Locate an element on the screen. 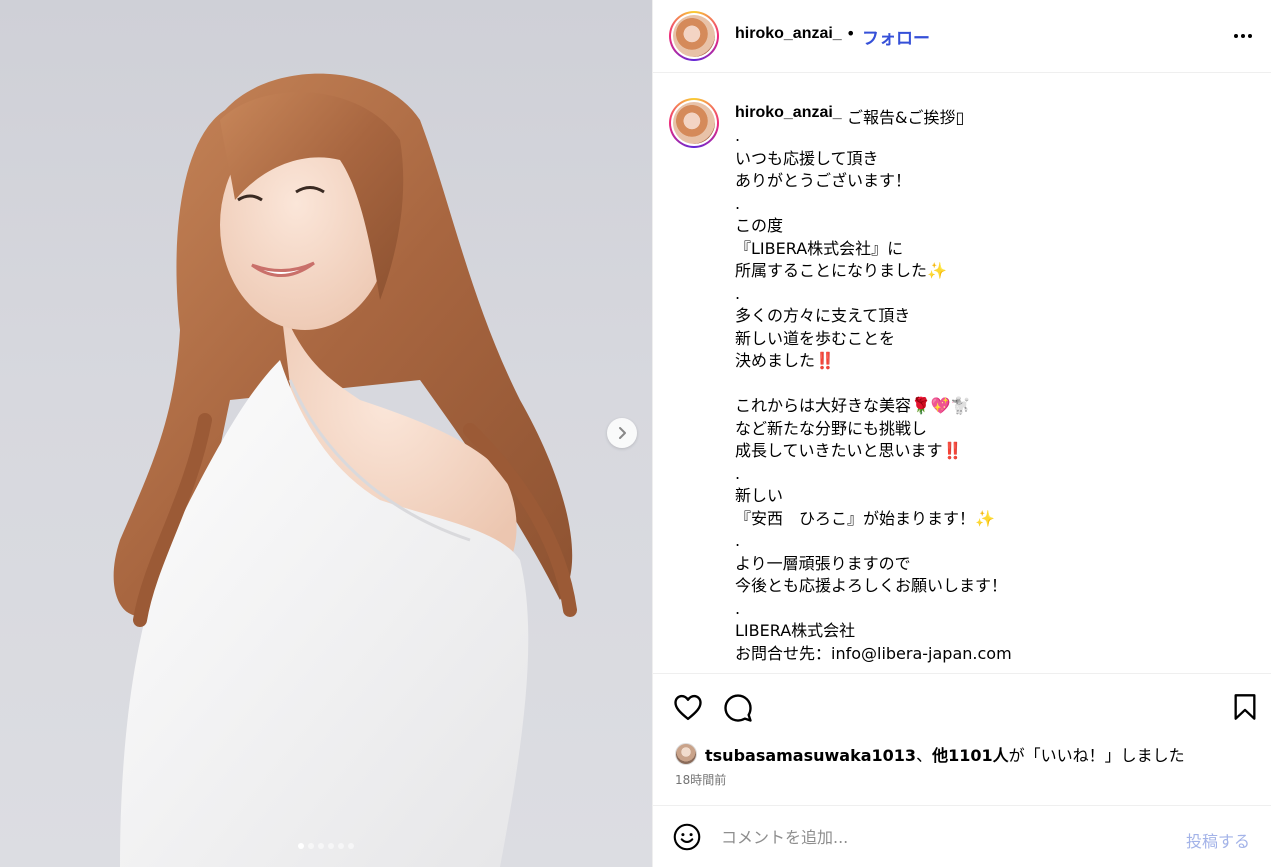 This screenshot has height=867, width=1271. follow-button: フォロー is located at coordinates (896, 36).